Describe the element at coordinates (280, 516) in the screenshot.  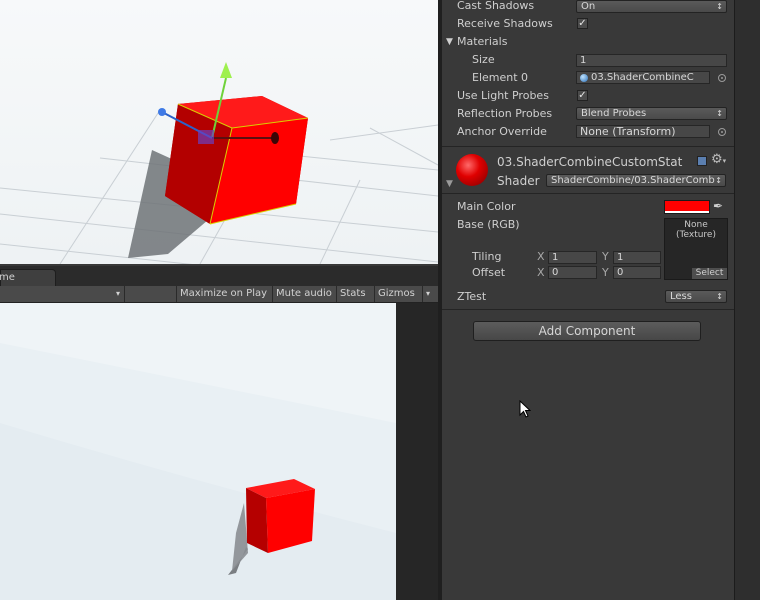
I see `game-cube` at that location.